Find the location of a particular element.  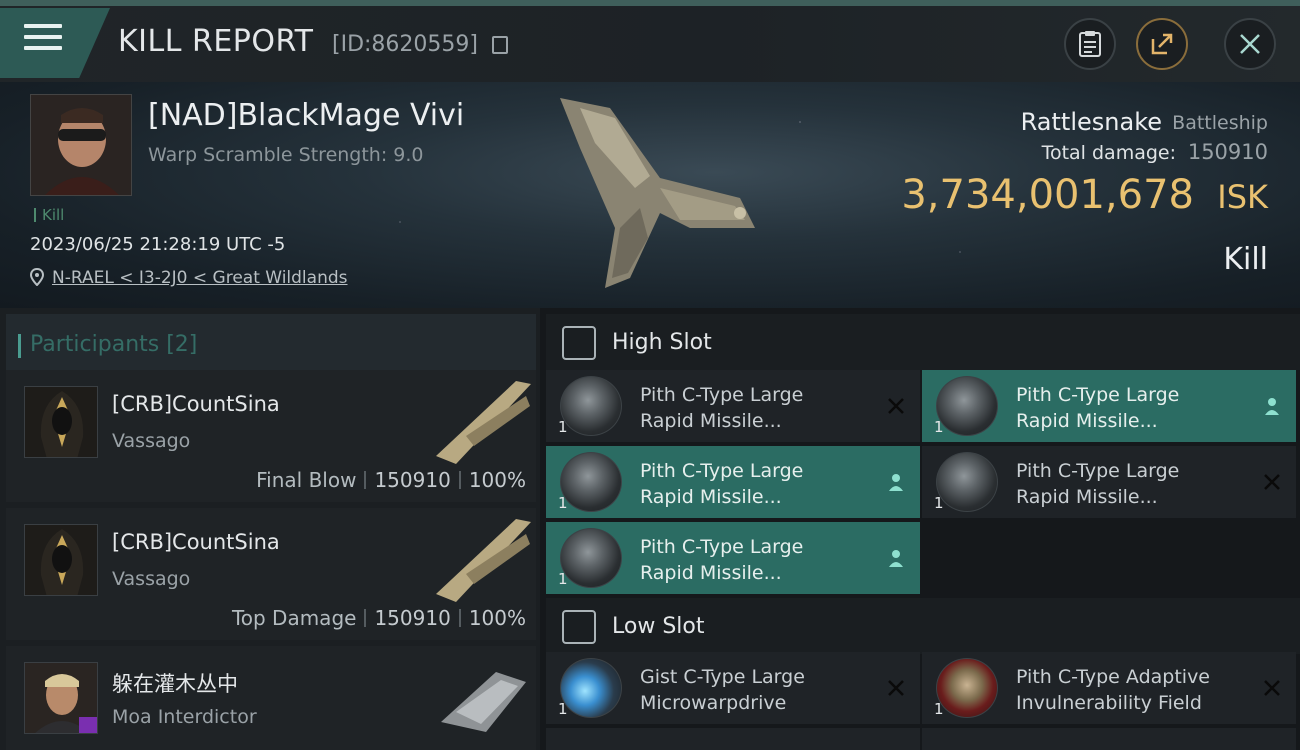

module-name: Gist C-Type Large Microwarpdrive is located at coordinates (722, 690).